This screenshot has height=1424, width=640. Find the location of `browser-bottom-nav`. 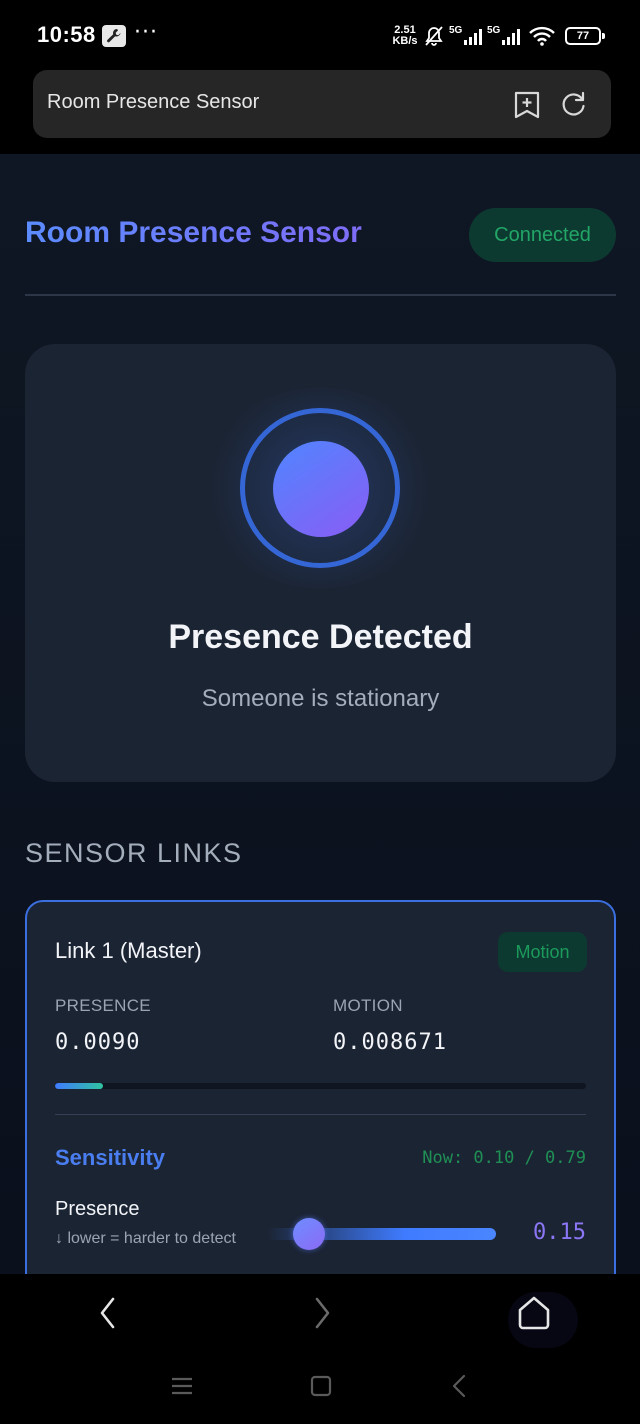

browser-bottom-nav is located at coordinates (320, 1314).